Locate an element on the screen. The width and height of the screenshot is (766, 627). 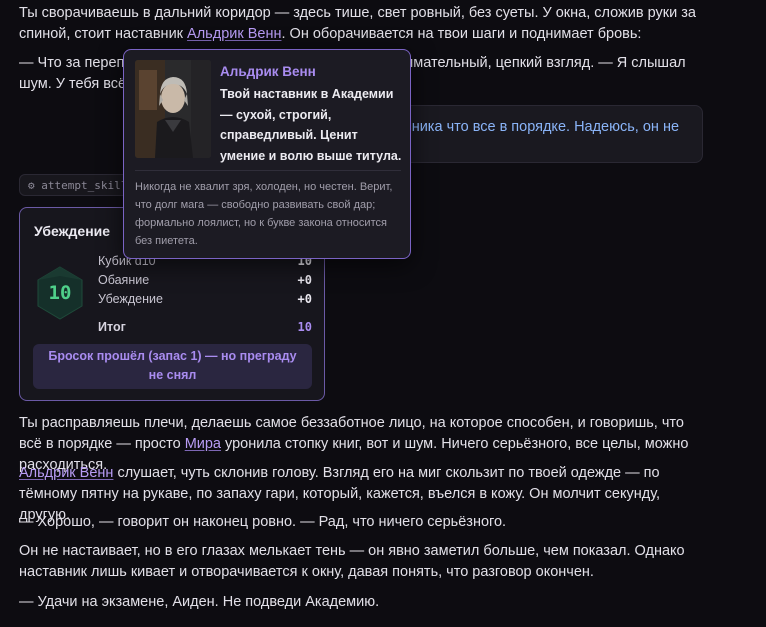
d10-dice-icon: 10 is located at coordinates (60, 293).